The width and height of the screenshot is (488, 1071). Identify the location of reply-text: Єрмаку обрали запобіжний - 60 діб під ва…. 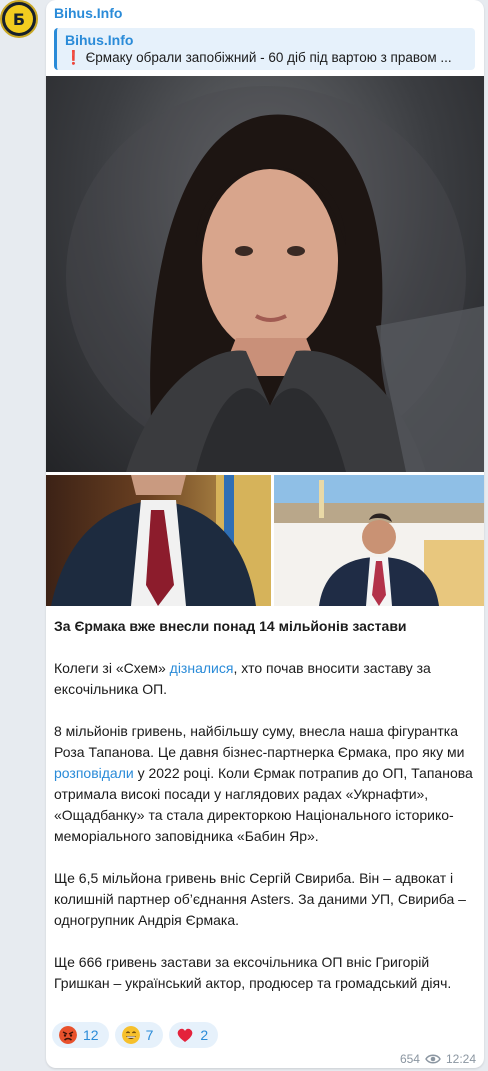
(268, 57).